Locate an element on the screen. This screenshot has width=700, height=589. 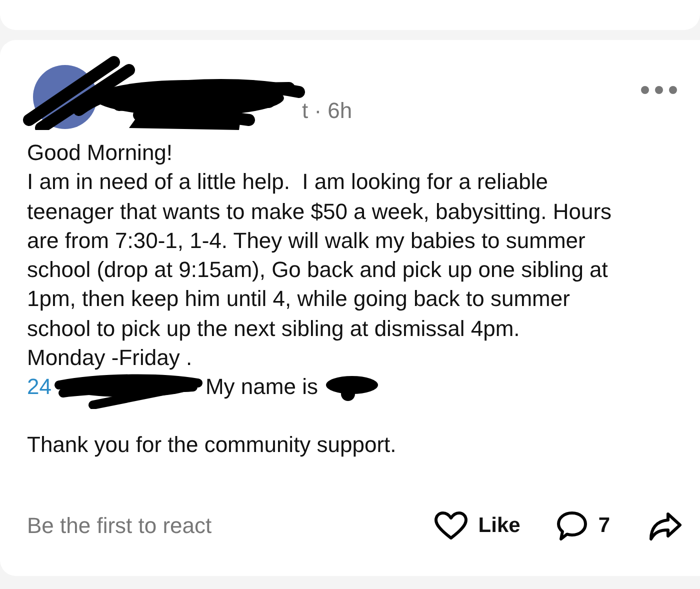
post-timestamp: t · 6h is located at coordinates (327, 111).